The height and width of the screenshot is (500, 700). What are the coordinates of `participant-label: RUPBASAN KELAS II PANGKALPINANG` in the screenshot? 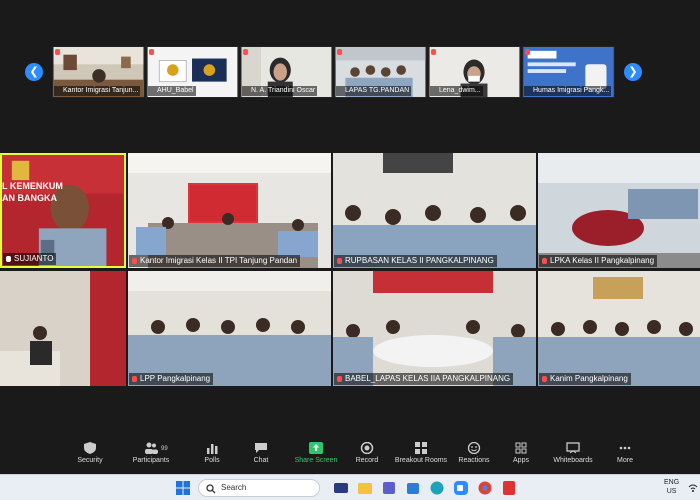 It's located at (415, 261).